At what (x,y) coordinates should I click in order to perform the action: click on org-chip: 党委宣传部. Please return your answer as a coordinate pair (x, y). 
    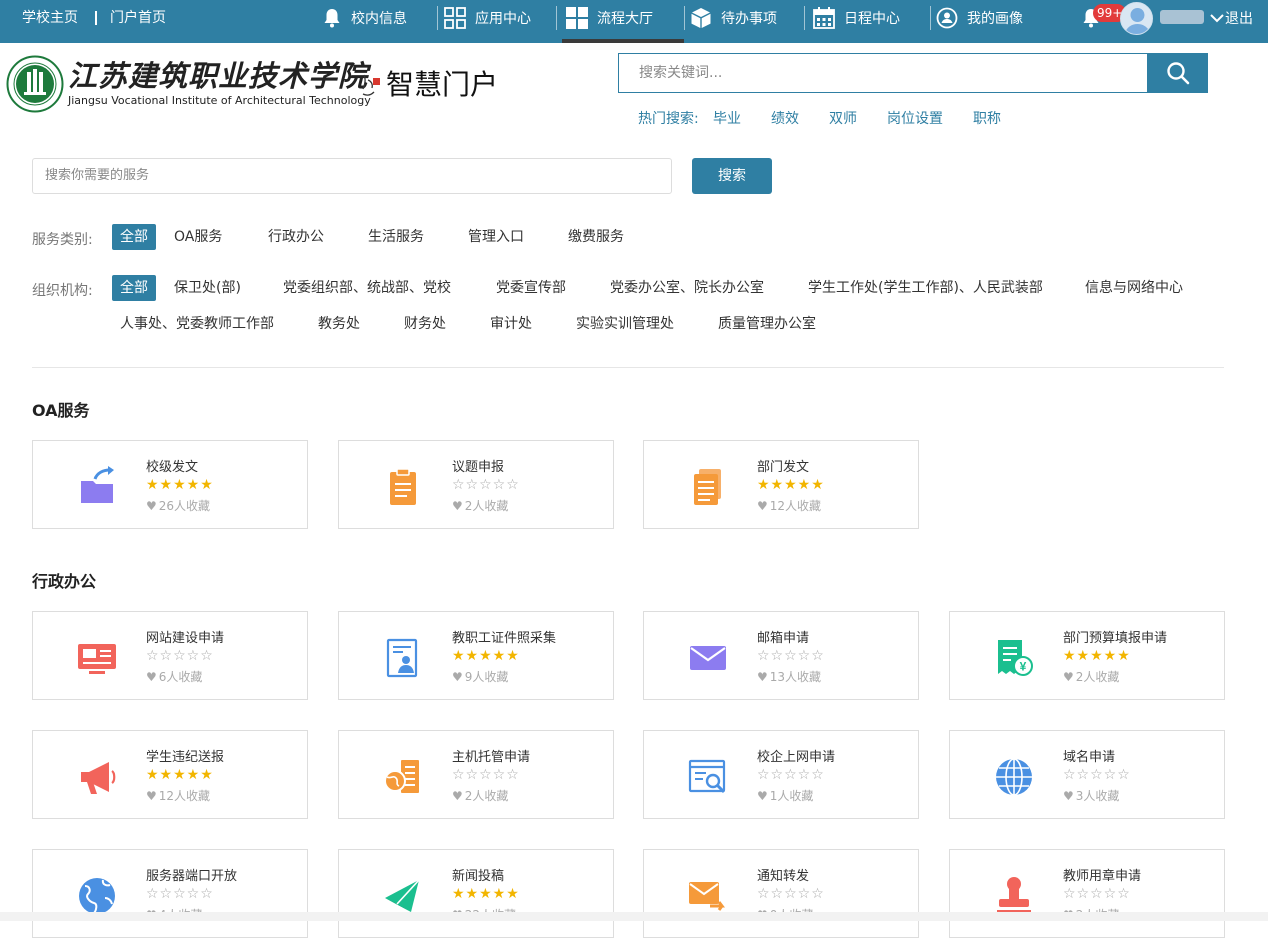
    Looking at the image, I should click on (531, 288).